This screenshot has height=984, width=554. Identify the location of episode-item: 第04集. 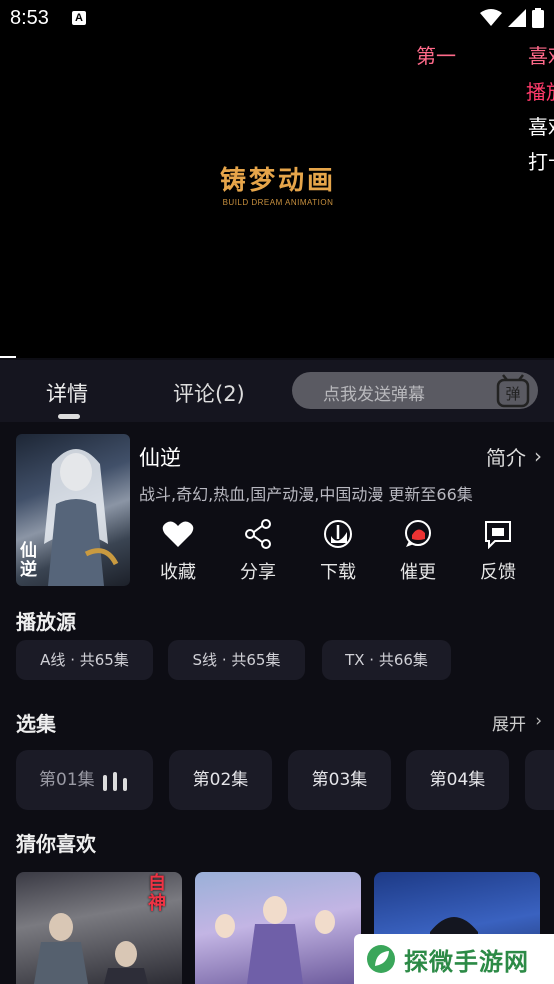
(457, 780).